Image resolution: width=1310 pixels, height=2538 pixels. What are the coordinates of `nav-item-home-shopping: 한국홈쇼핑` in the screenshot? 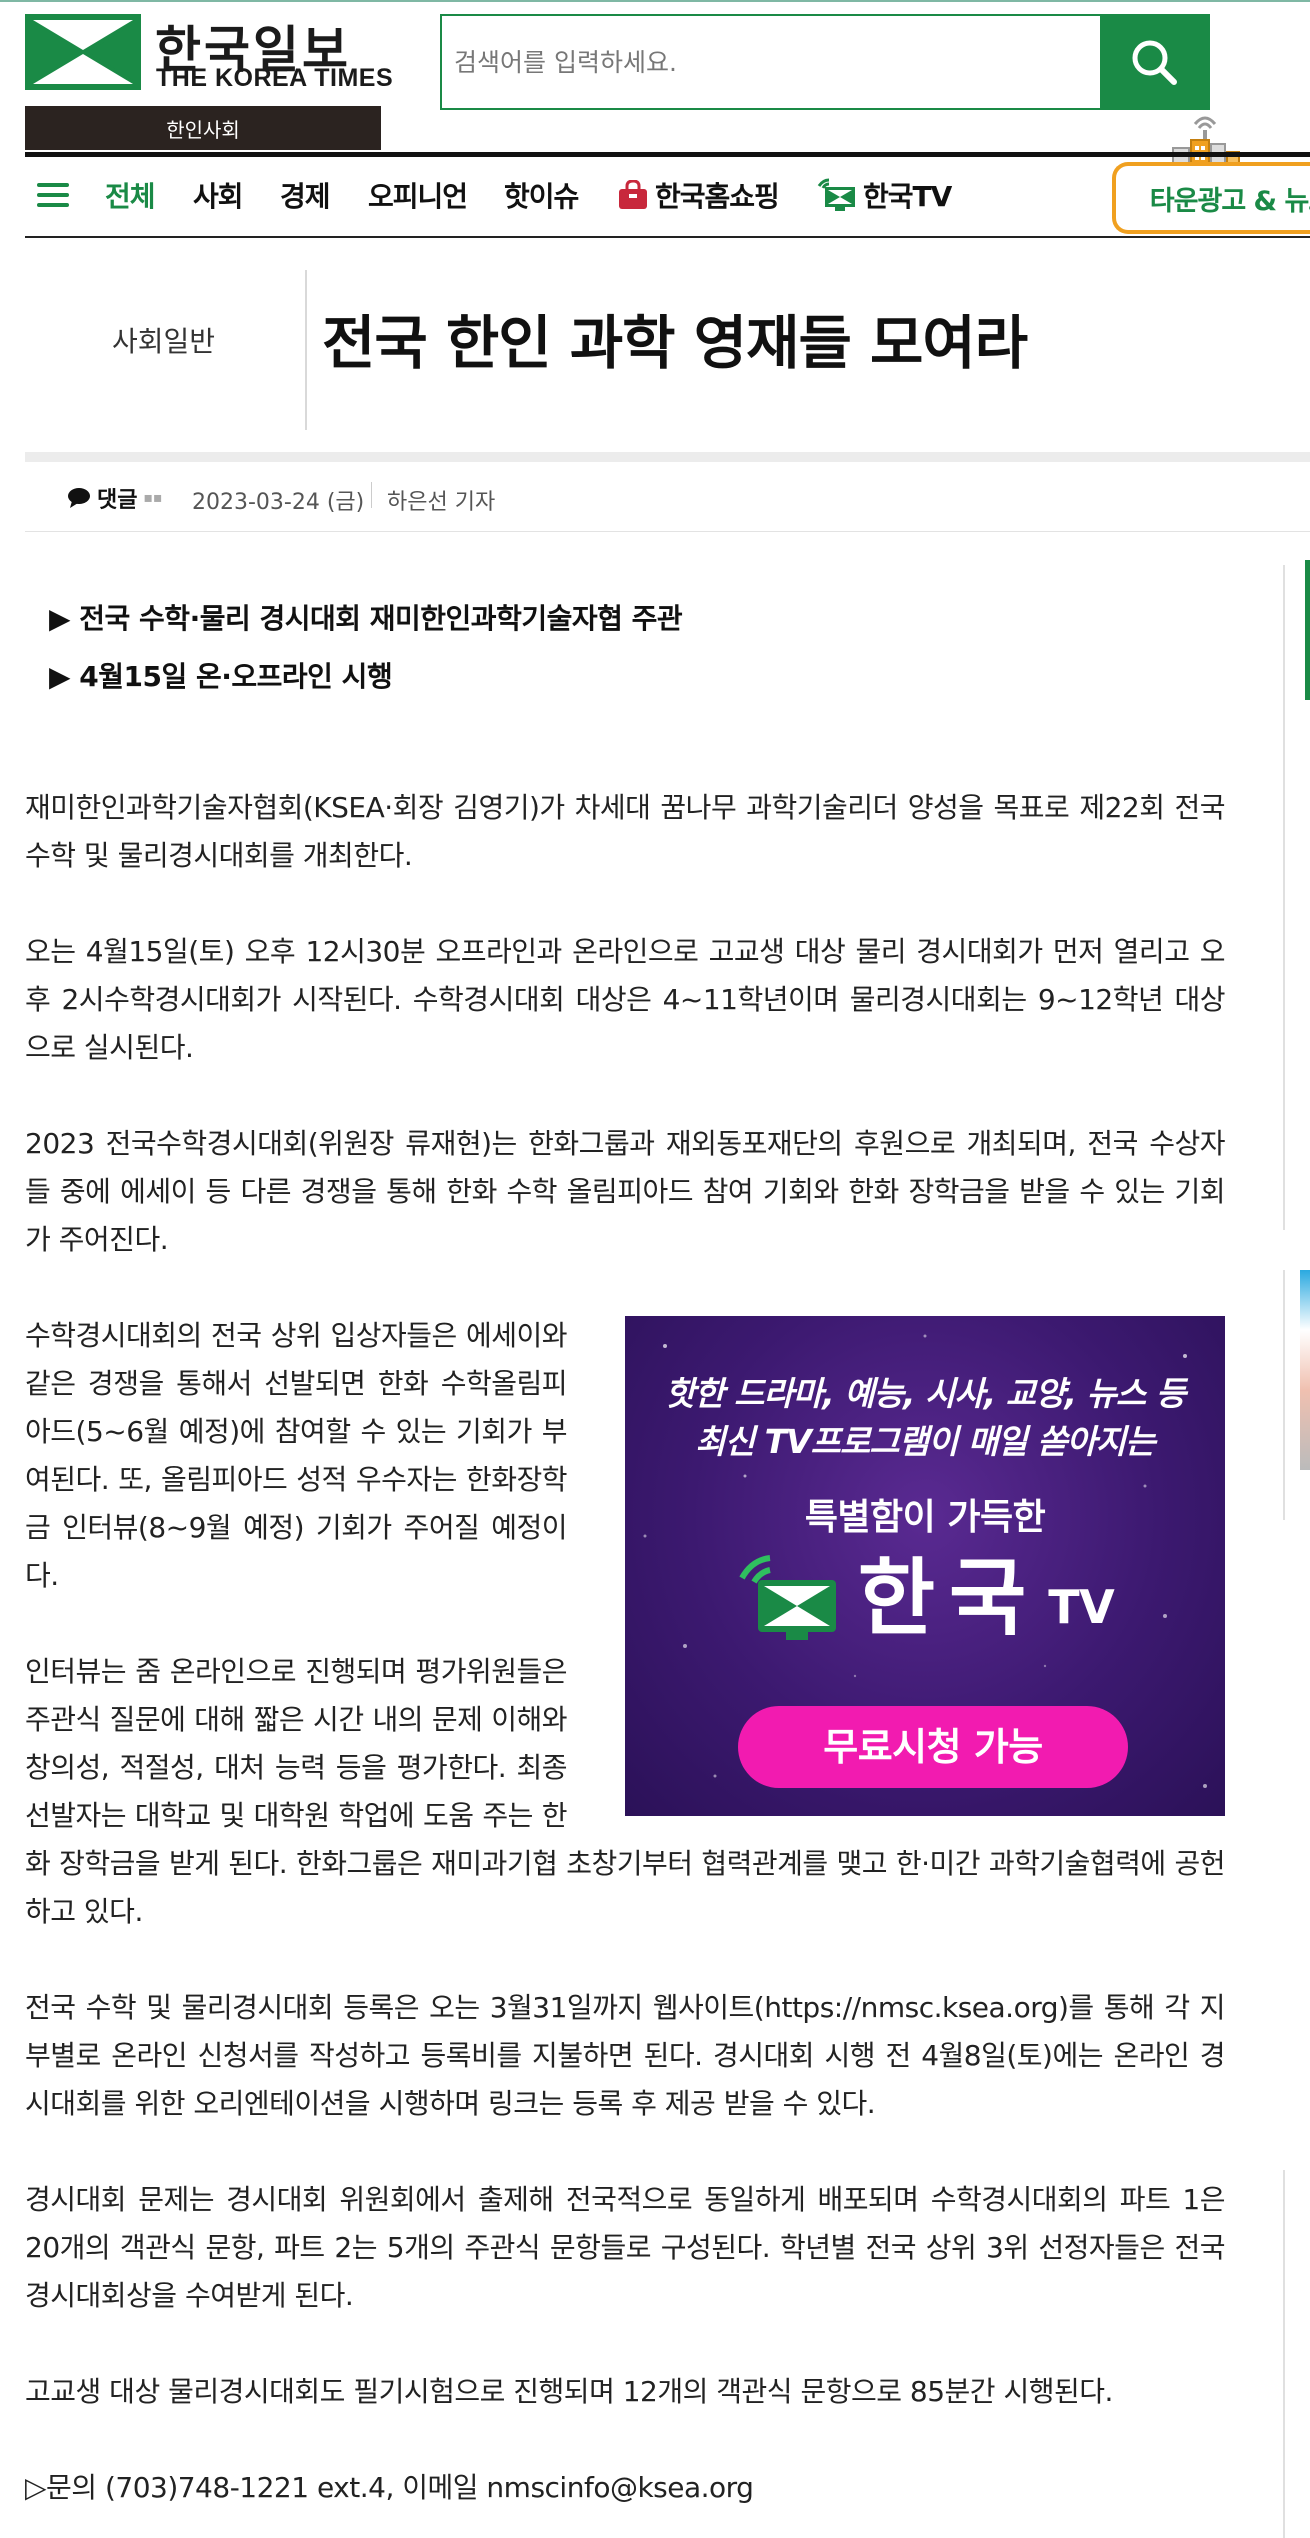 It's located at (698, 195).